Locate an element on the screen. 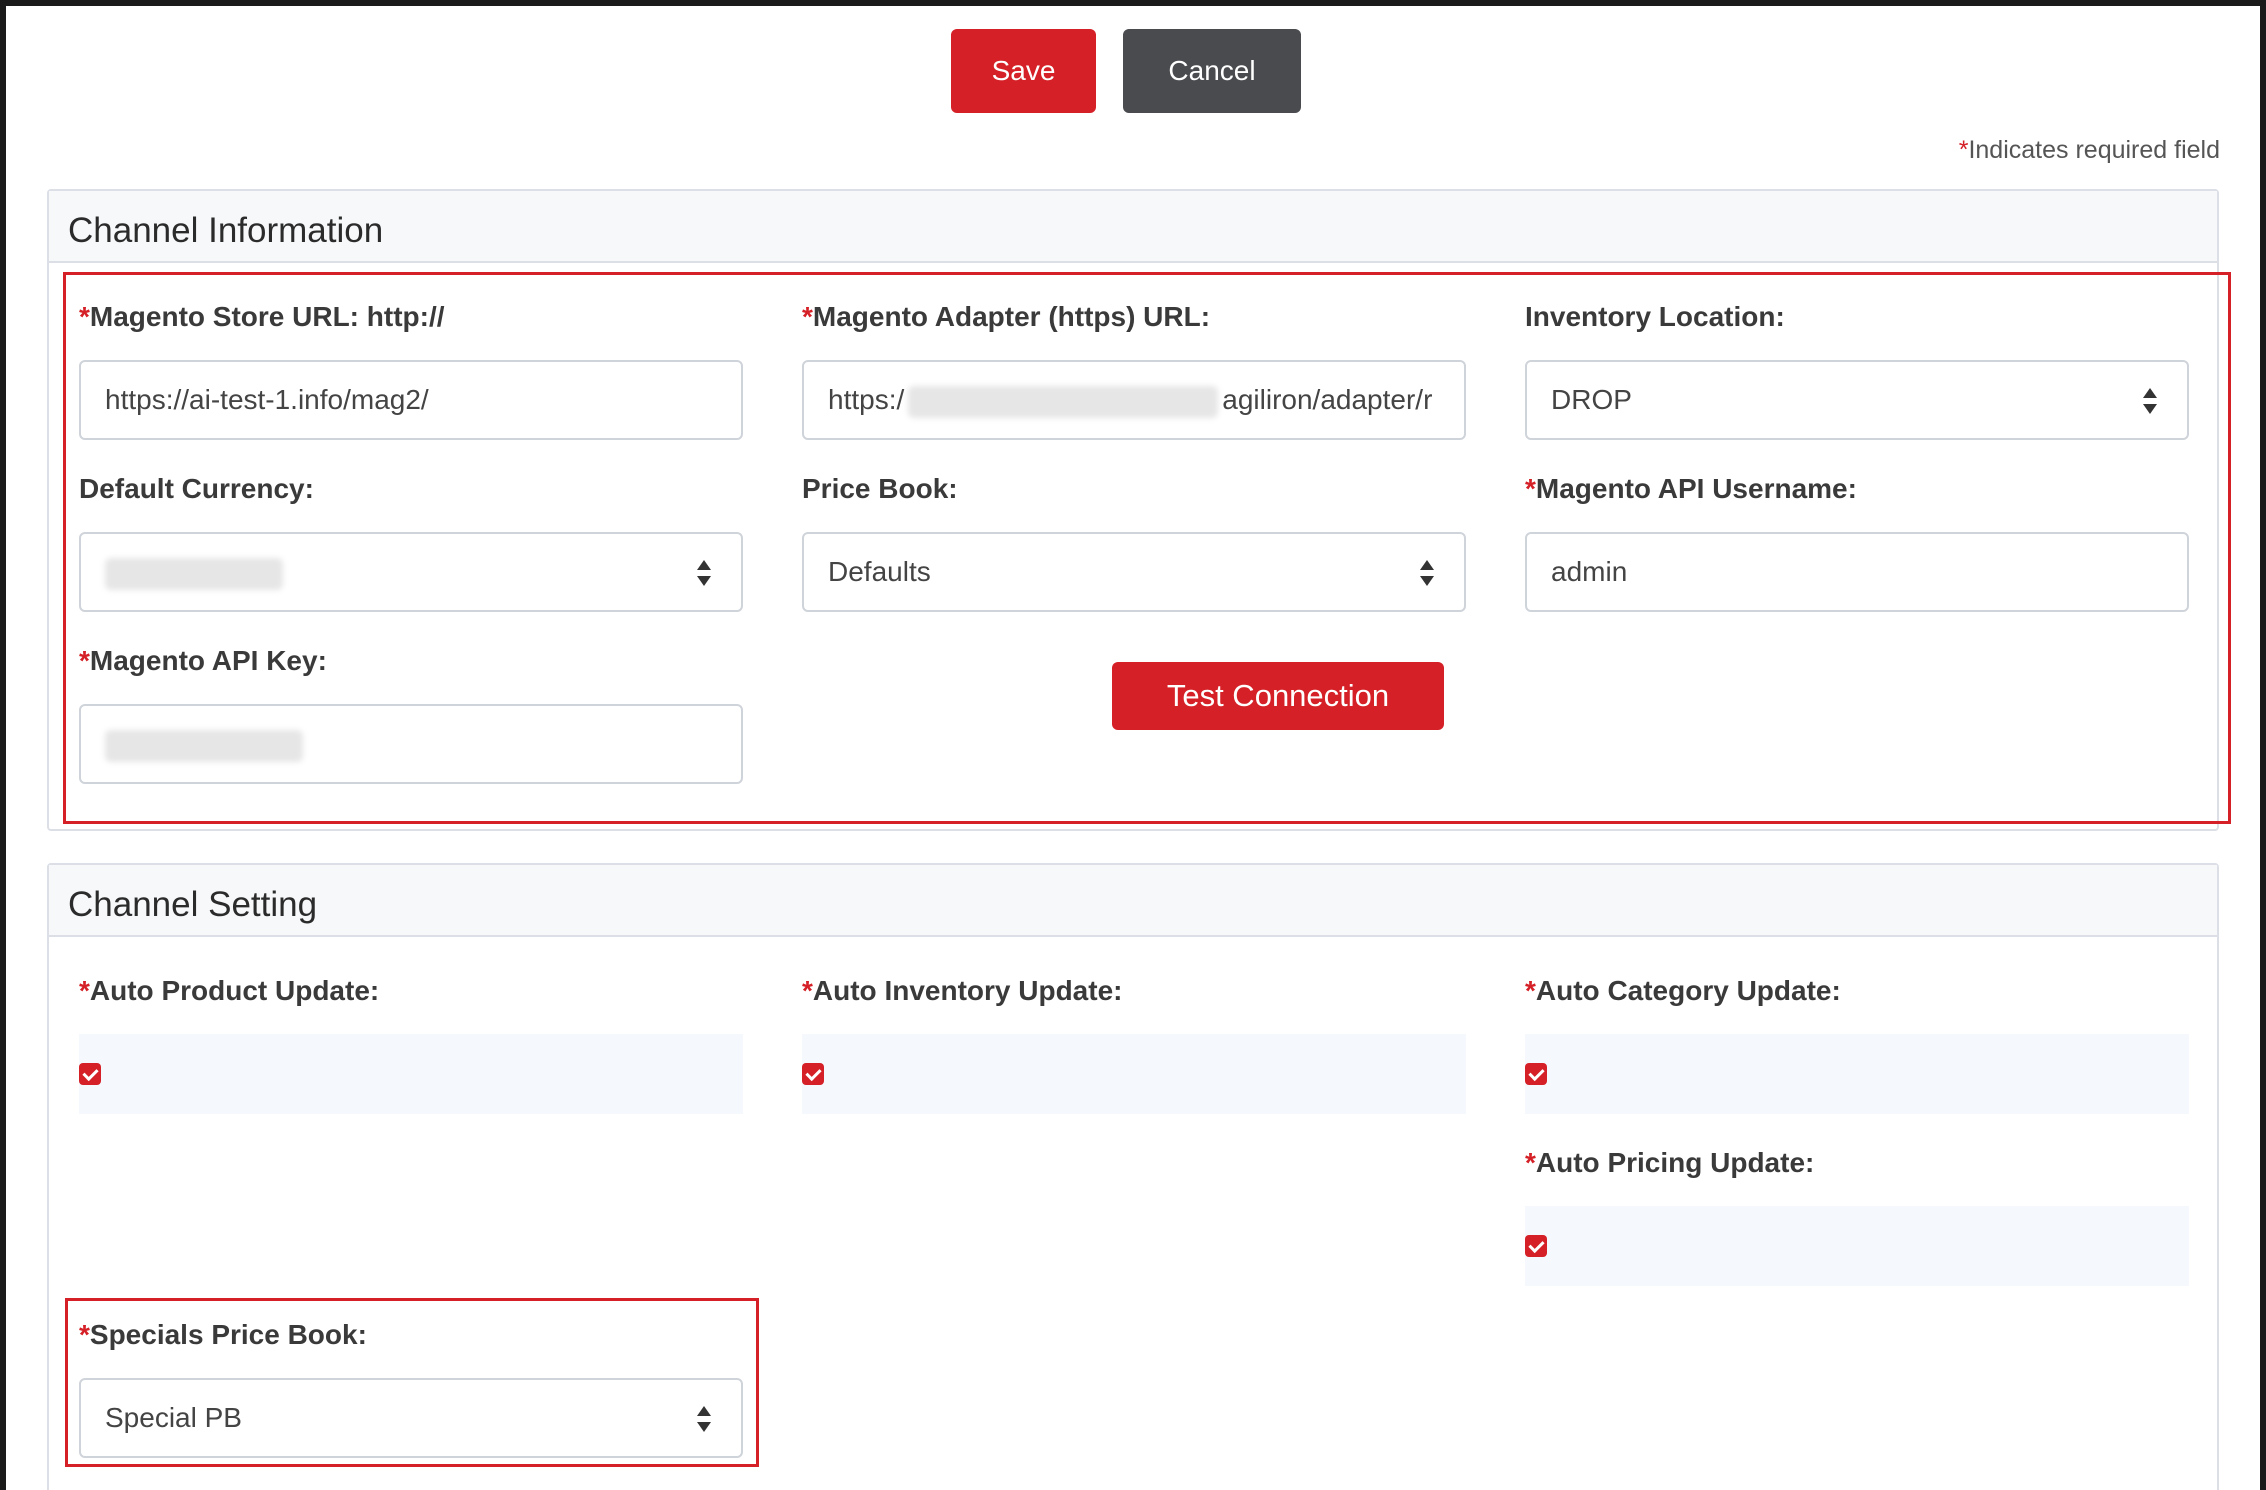 The width and height of the screenshot is (2266, 1490). auto-pricing-update-checkbox is located at coordinates (1536, 1246).